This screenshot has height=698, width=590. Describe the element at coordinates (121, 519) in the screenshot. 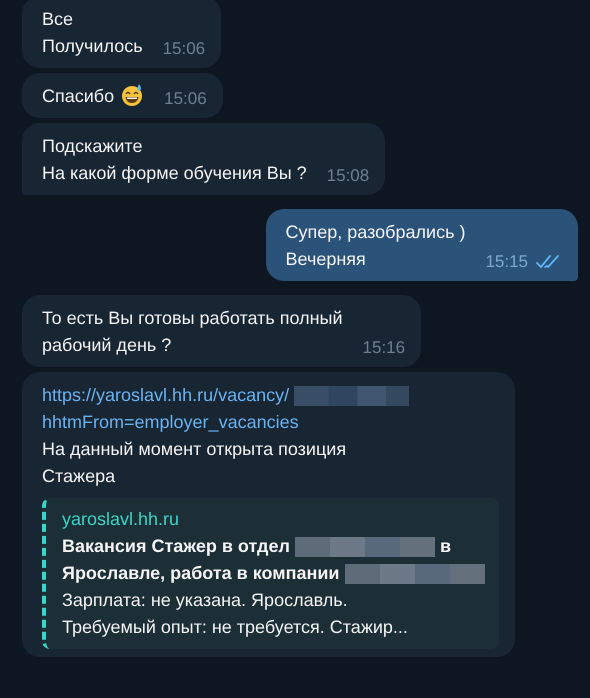

I see `link-preview-site: yaroslavl.hh.ru` at that location.